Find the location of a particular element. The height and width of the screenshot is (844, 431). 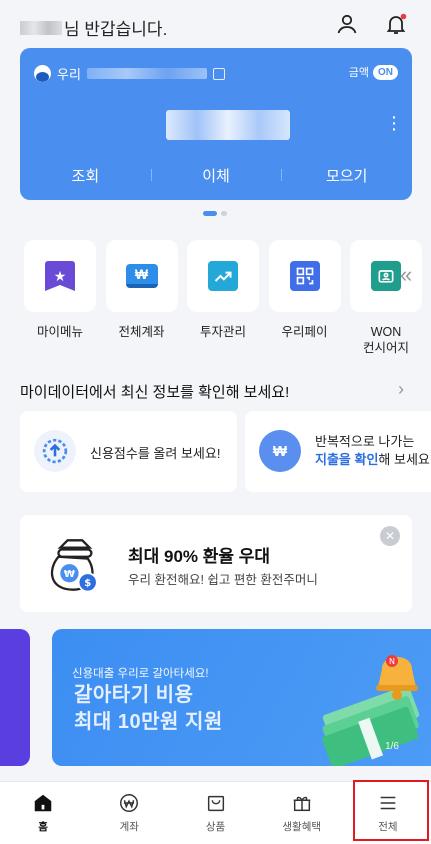

exchange-banner-title: 최대 90% 환율 우대 is located at coordinates (199, 556).